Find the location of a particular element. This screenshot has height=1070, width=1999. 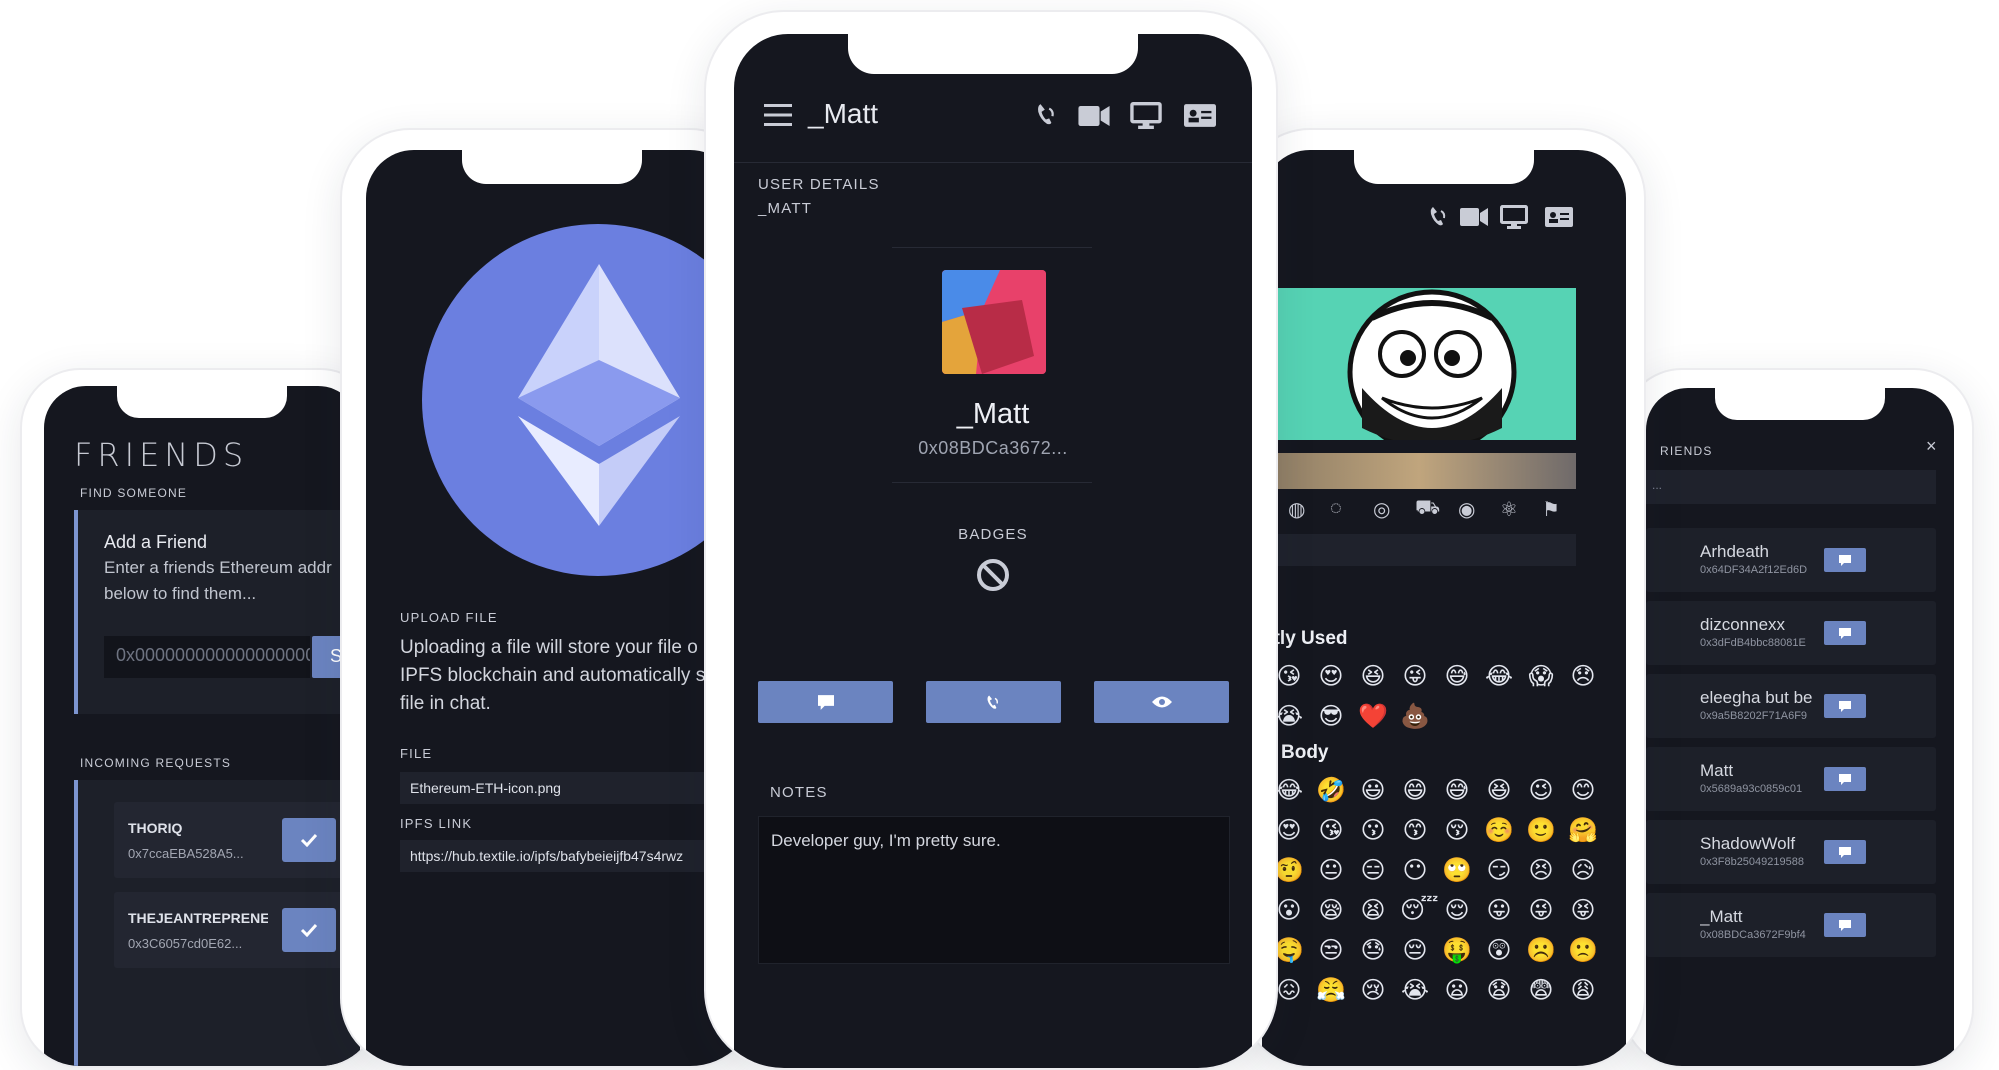

emoji: ☺️ is located at coordinates (1499, 836).